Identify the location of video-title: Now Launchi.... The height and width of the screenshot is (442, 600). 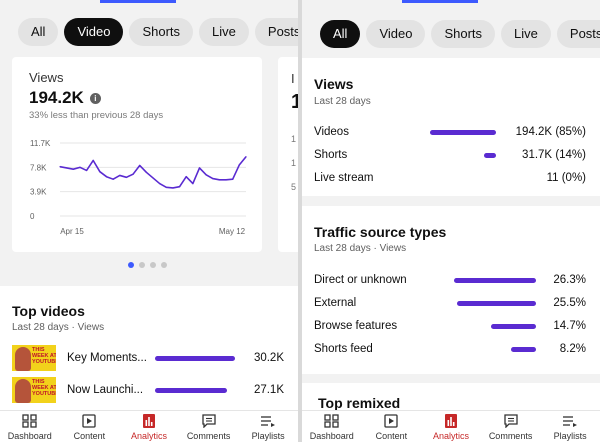
(105, 390).